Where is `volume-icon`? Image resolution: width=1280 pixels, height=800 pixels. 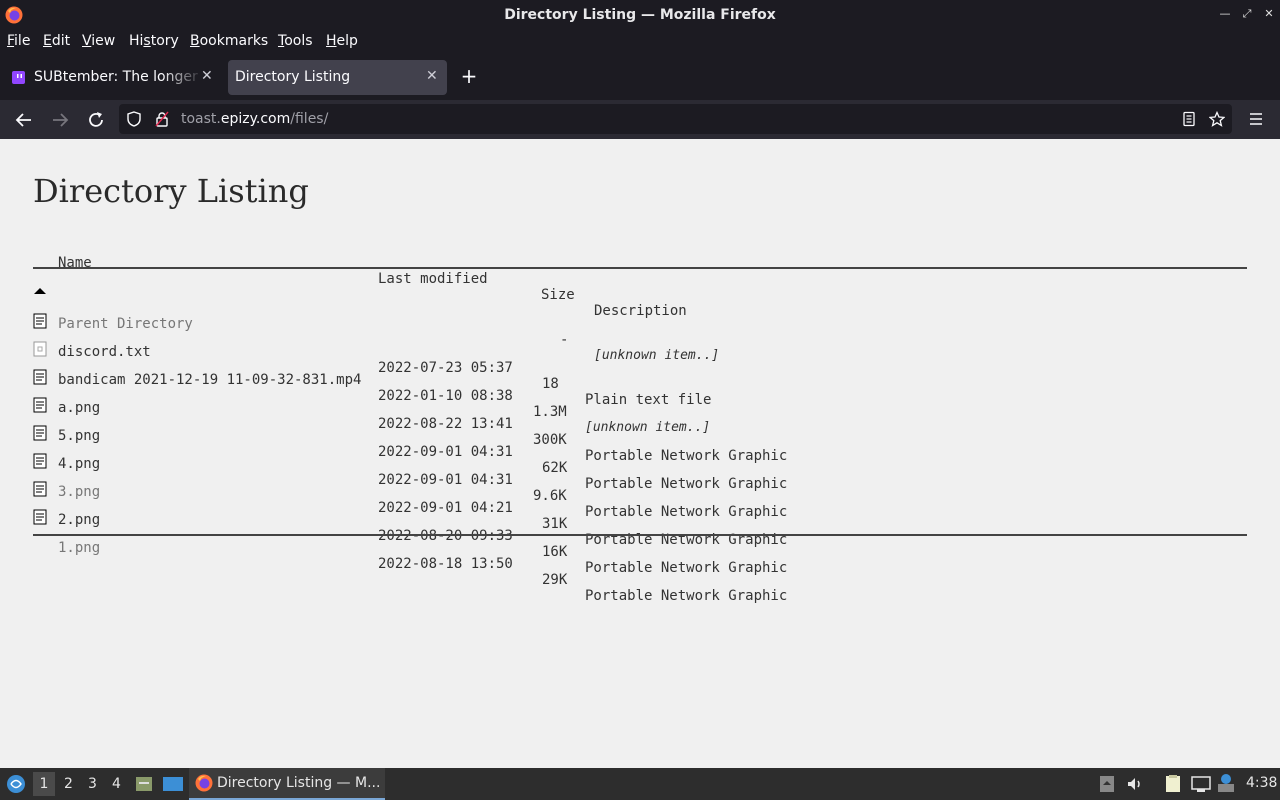
volume-icon is located at coordinates (1135, 784).